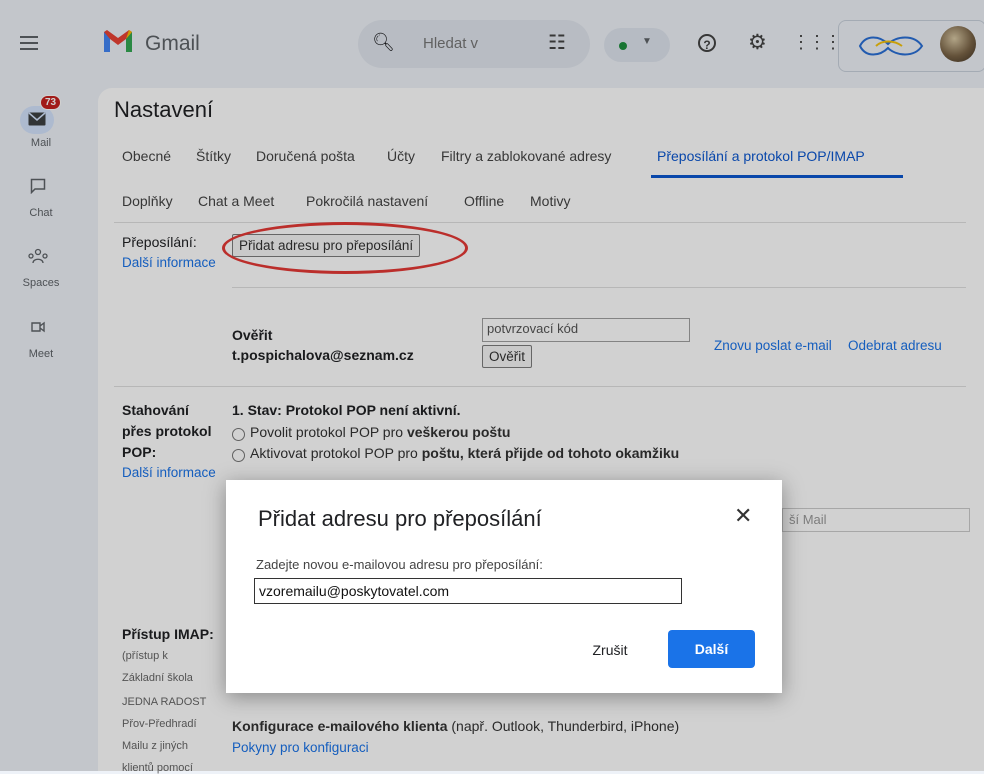 The image size is (984, 774). I want to click on dialog-title: Přidat adresu pro přeposílání, so click(400, 518).